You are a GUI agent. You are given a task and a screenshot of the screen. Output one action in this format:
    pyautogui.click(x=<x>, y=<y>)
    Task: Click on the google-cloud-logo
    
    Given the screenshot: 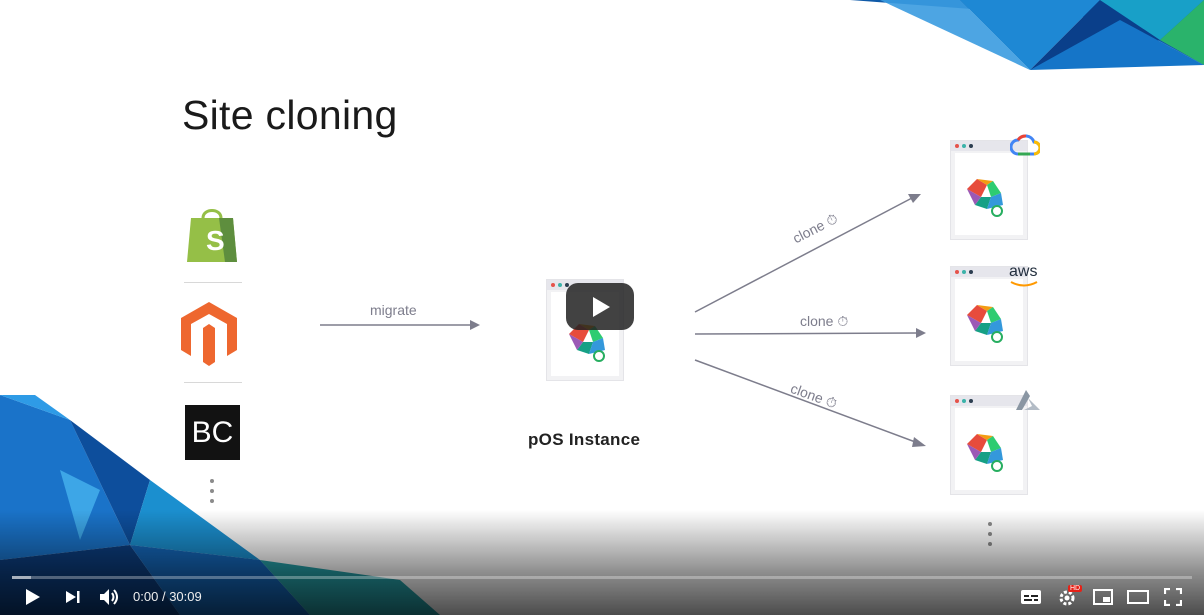 What is the action you would take?
    pyautogui.click(x=1025, y=147)
    